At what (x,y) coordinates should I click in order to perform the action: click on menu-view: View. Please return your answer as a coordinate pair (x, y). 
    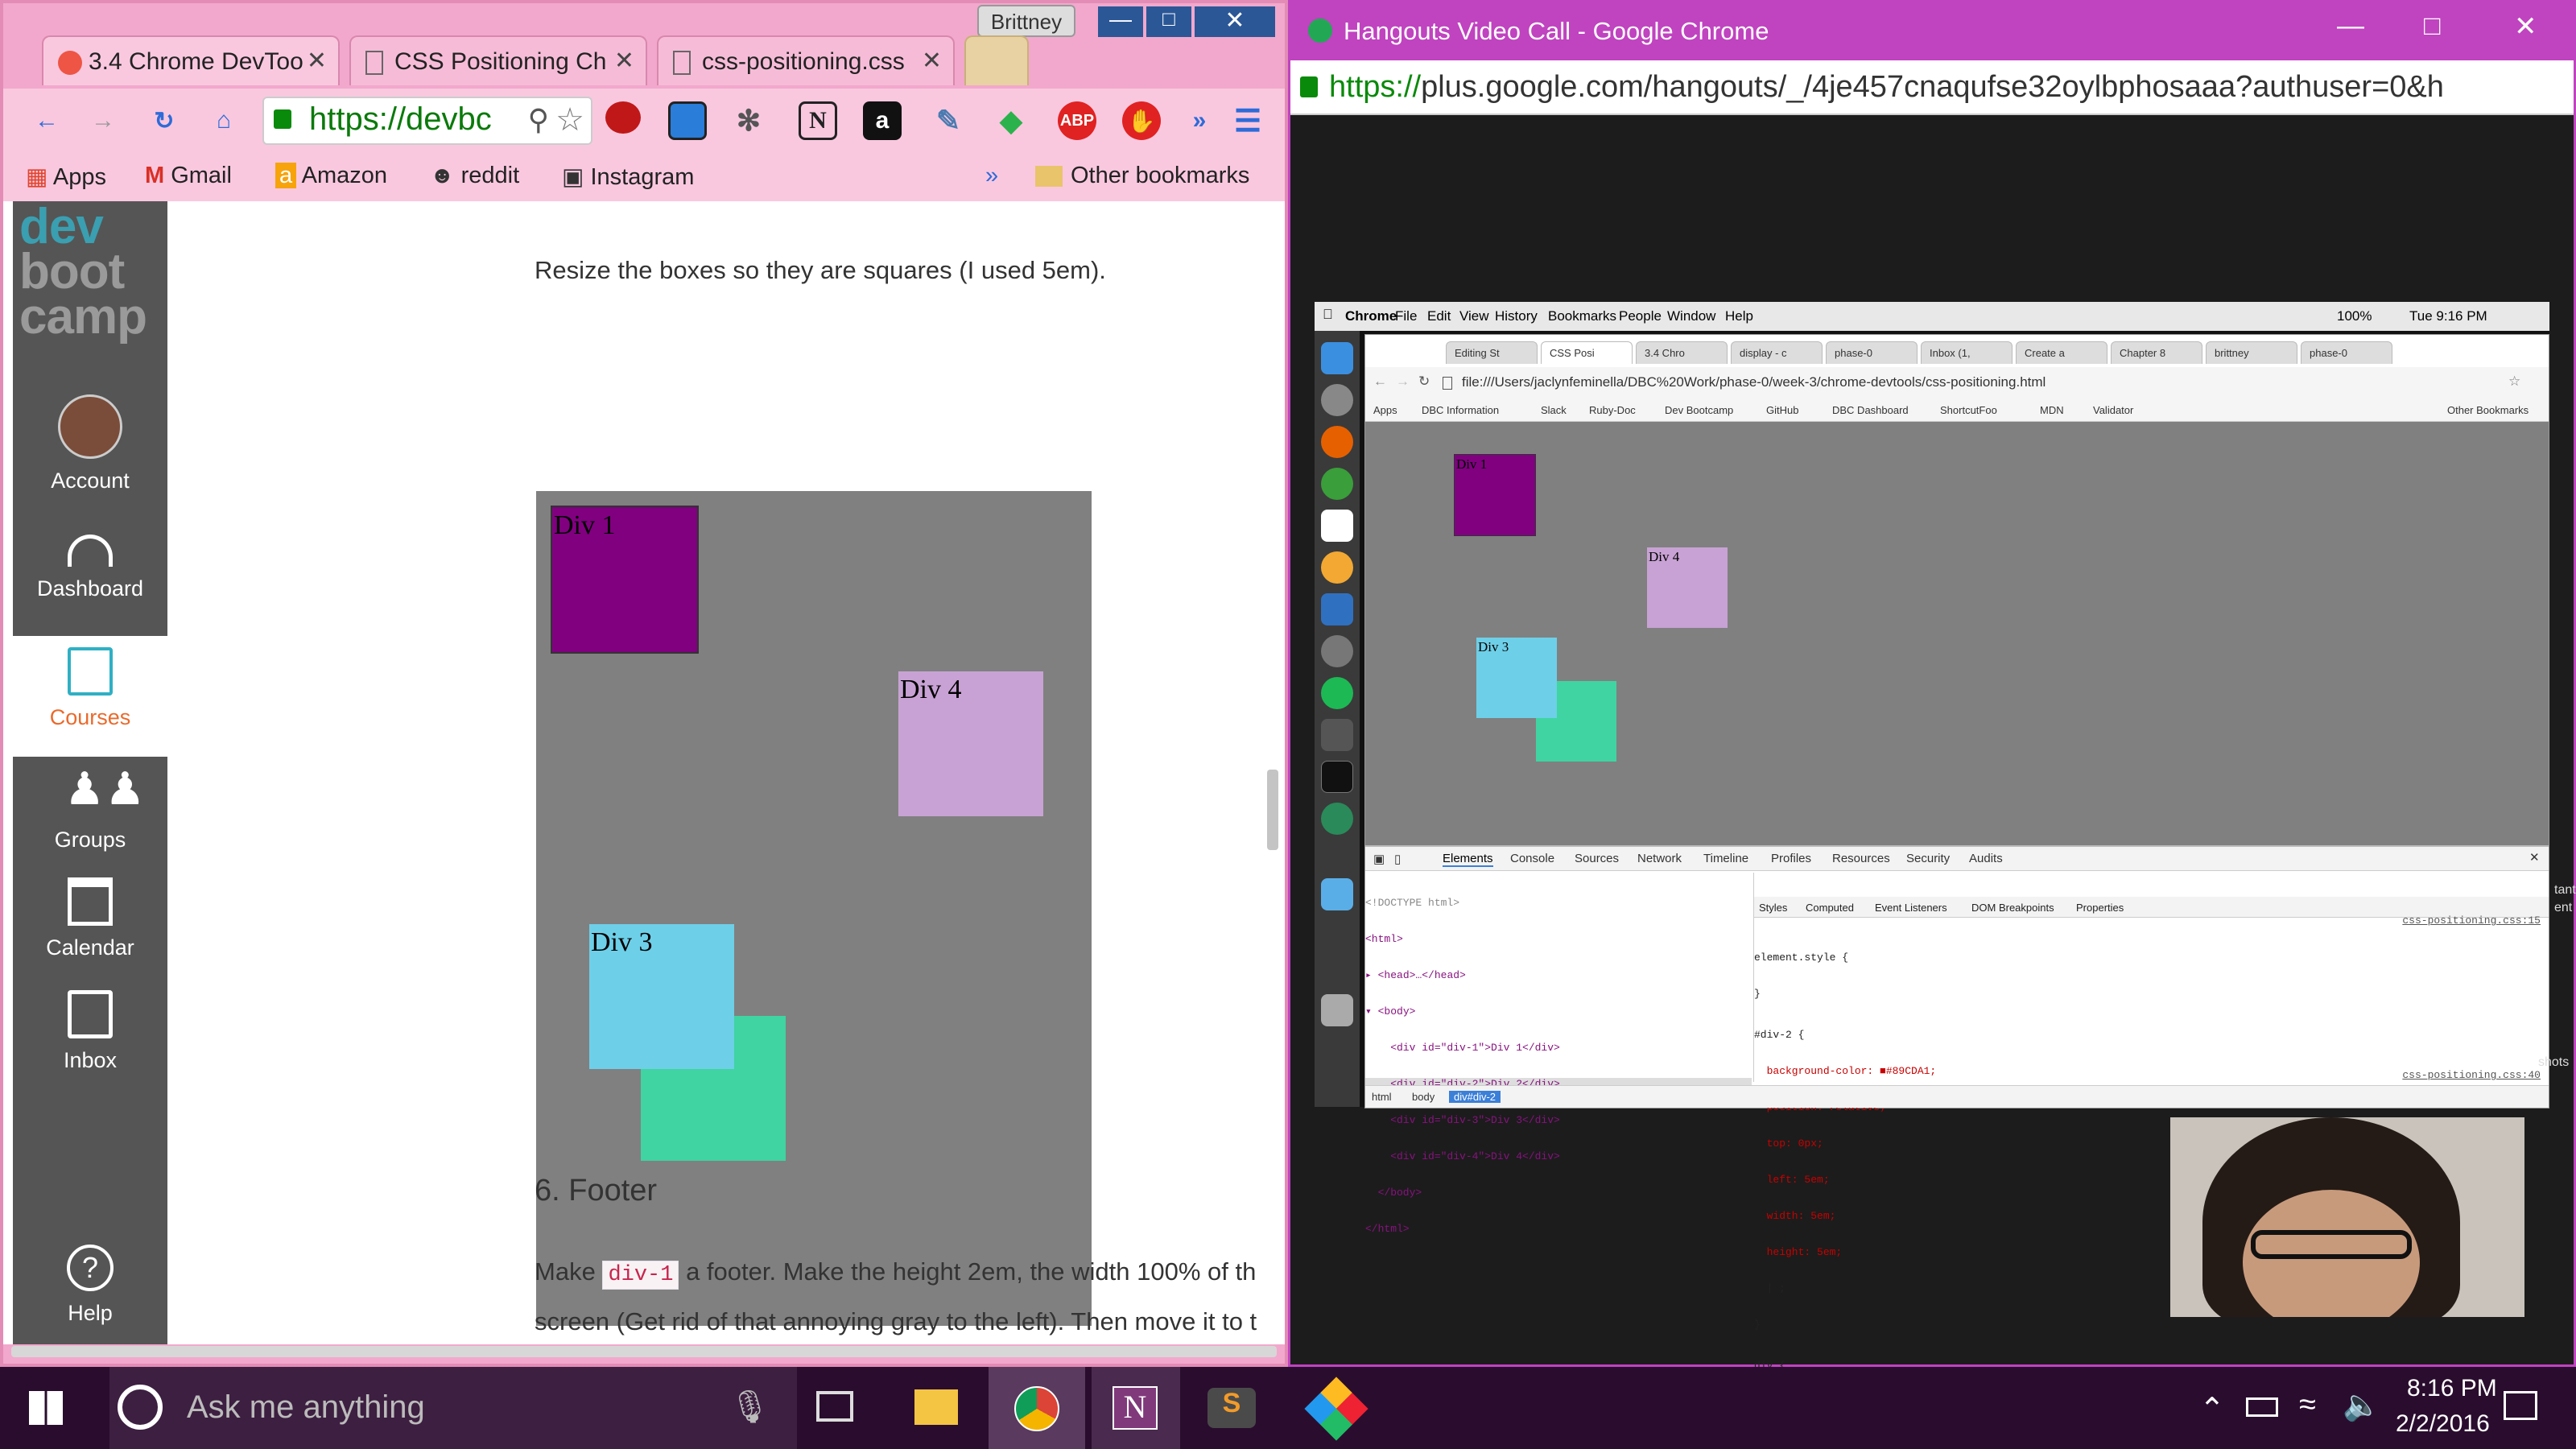
    Looking at the image, I should click on (1474, 316).